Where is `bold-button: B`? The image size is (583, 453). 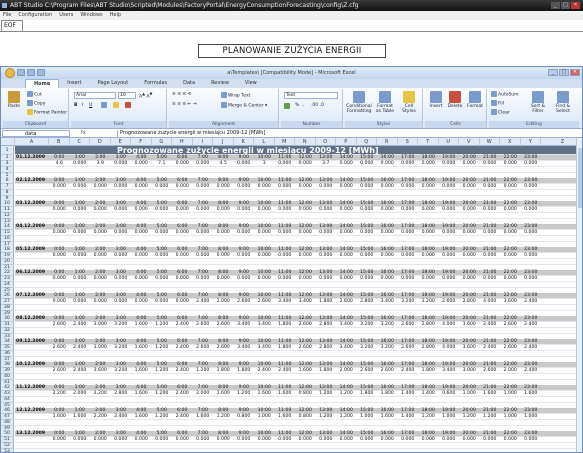 bold-button: B is located at coordinates (75, 105).